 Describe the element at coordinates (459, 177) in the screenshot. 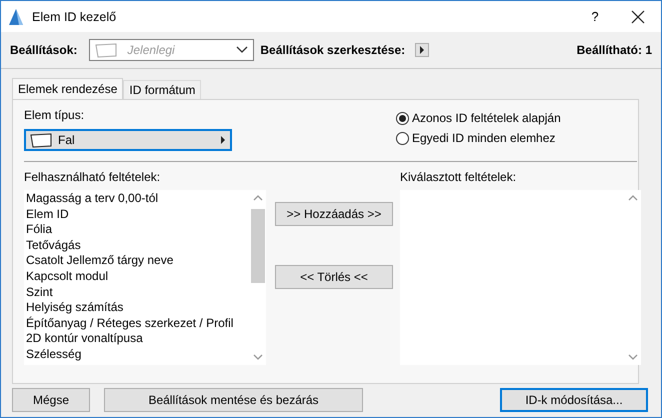

I see `selected-criteria-label: Kiválasztott feltételek:` at that location.